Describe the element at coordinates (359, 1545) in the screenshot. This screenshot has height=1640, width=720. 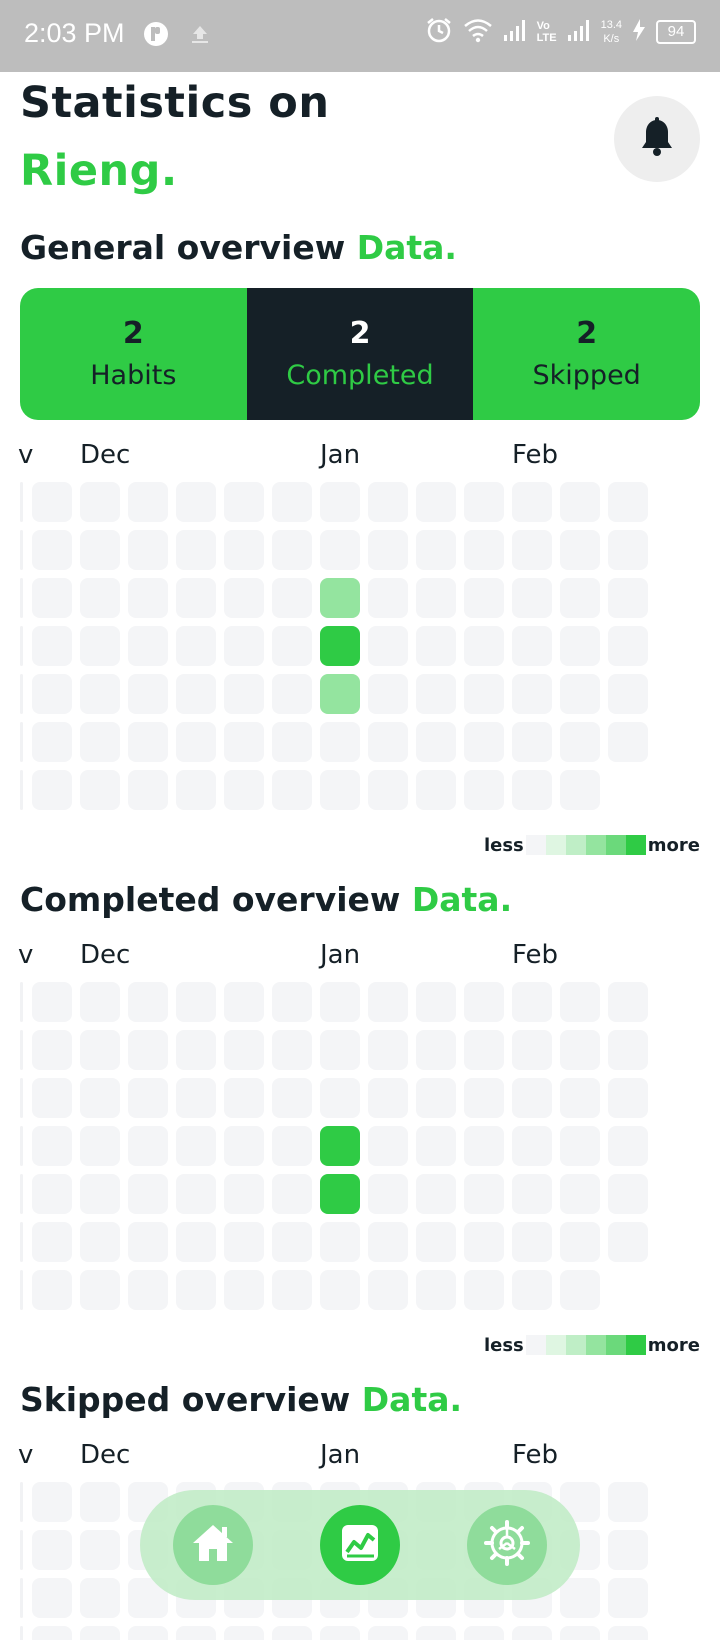
I see `nav-stats-button` at that location.